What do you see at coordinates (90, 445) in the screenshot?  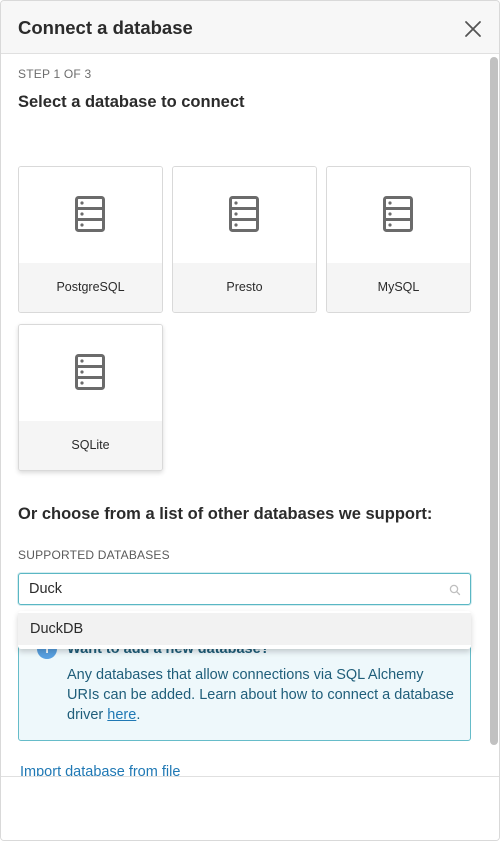 I see `db-card-label: SQLite` at bounding box center [90, 445].